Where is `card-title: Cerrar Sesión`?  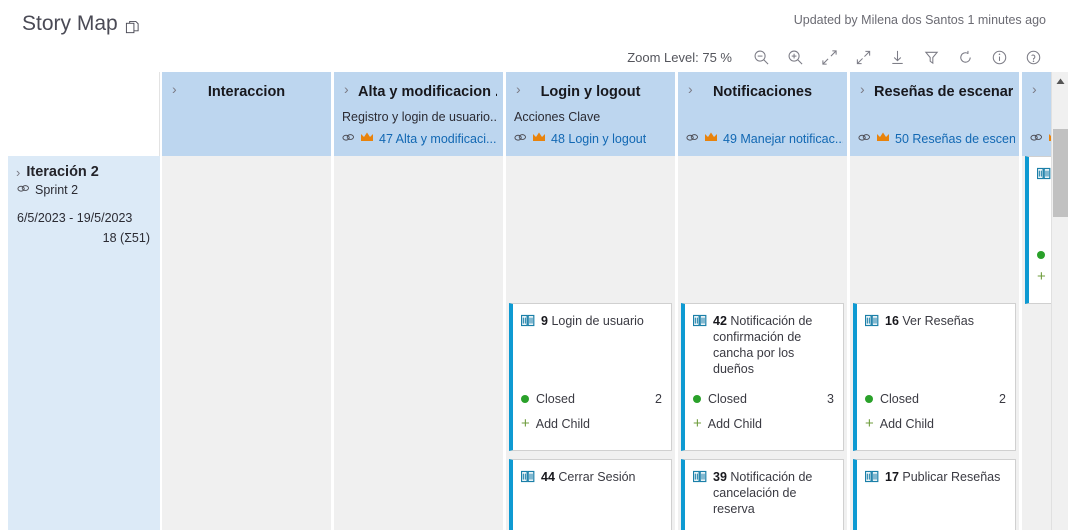 card-title: Cerrar Sesión is located at coordinates (597, 477).